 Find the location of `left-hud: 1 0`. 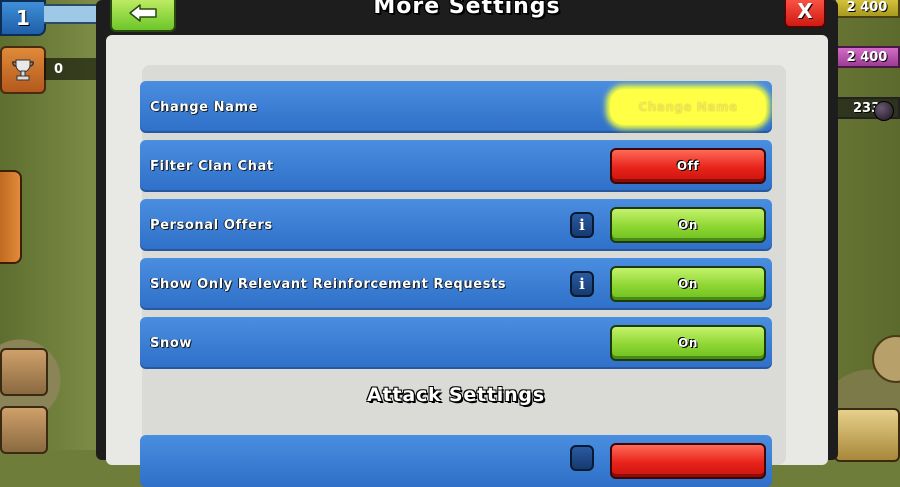

left-hud: 1 0 is located at coordinates (51, 227).